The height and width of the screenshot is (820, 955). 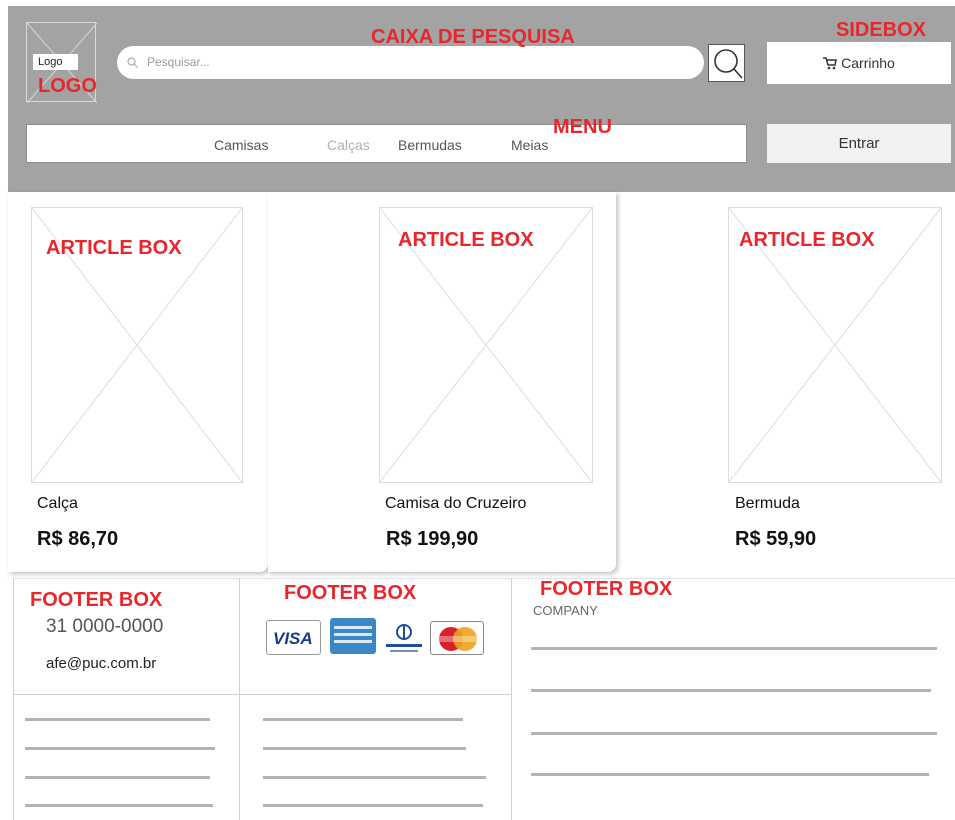 What do you see at coordinates (868, 63) in the screenshot?
I see `cart-label: Carrinho` at bounding box center [868, 63].